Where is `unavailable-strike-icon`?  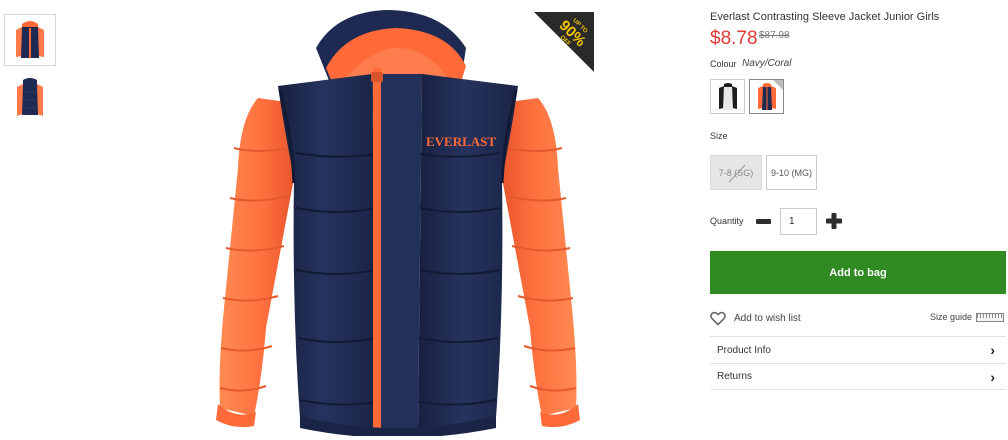
unavailable-strike-icon is located at coordinates (737, 173).